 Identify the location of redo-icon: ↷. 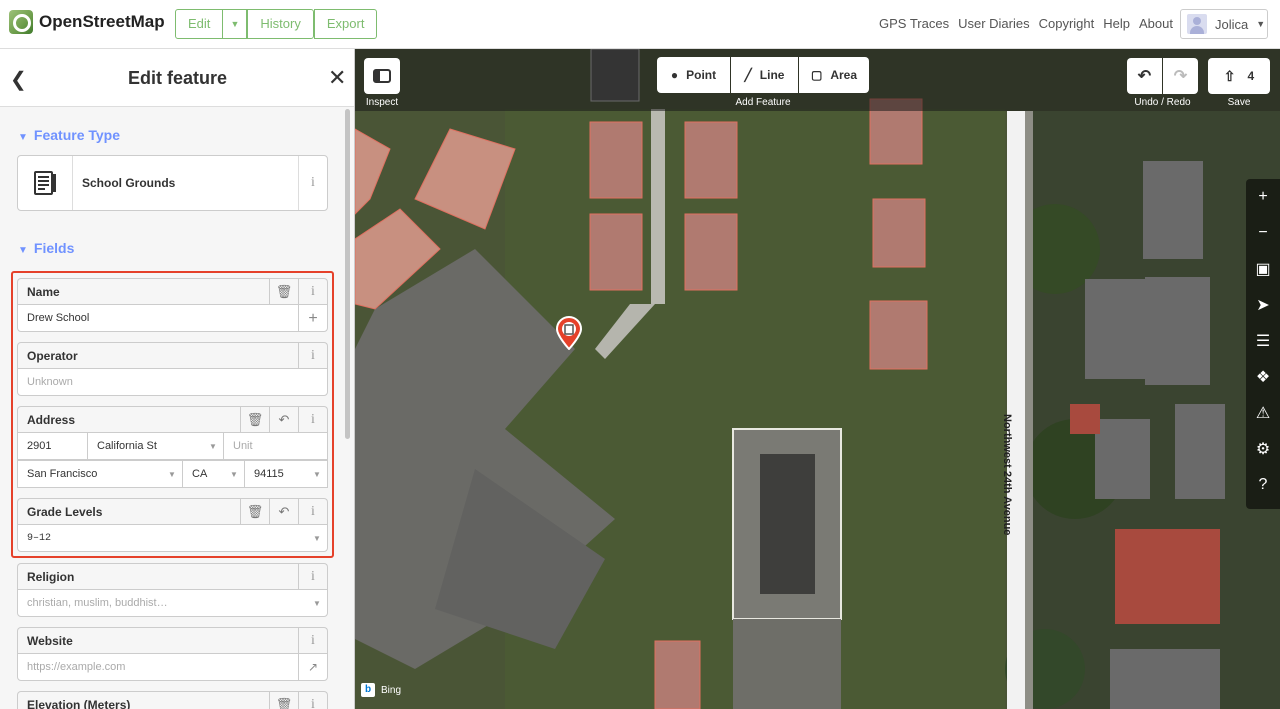
(1180, 76).